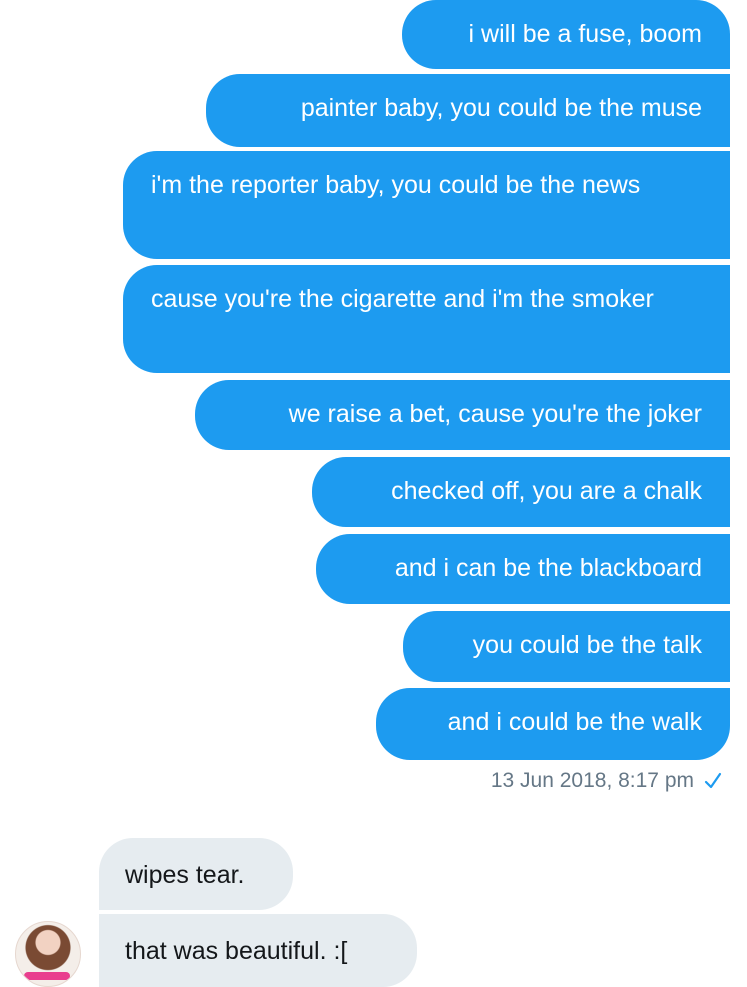 Image resolution: width=747 pixels, height=987 pixels. I want to click on message-timestamp: 13 Jun 2018, 8:17 pm, so click(607, 781).